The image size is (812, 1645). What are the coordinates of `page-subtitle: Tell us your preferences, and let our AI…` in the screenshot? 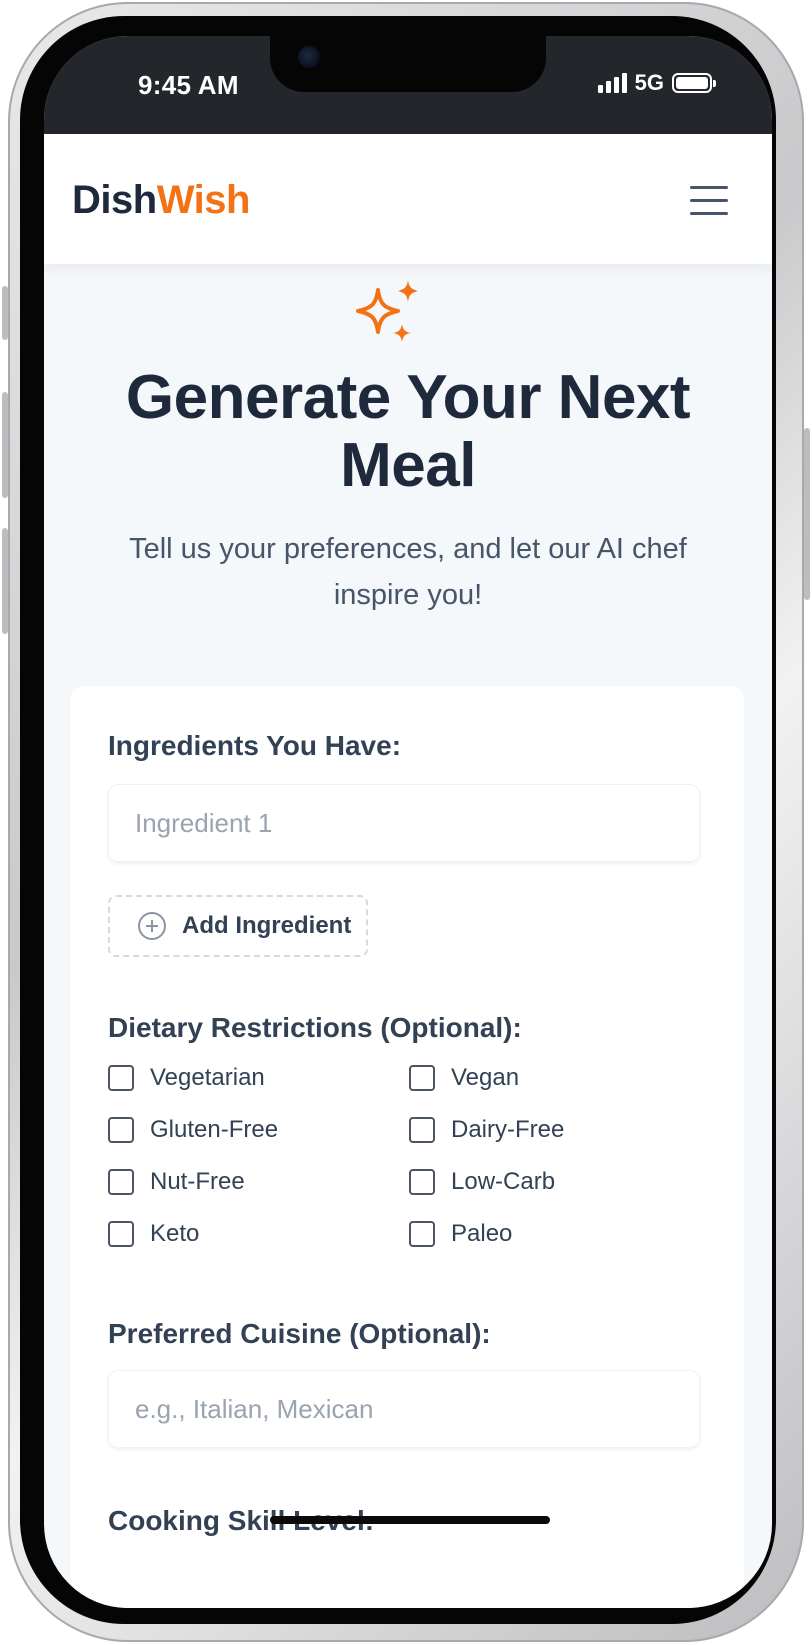 It's located at (408, 572).